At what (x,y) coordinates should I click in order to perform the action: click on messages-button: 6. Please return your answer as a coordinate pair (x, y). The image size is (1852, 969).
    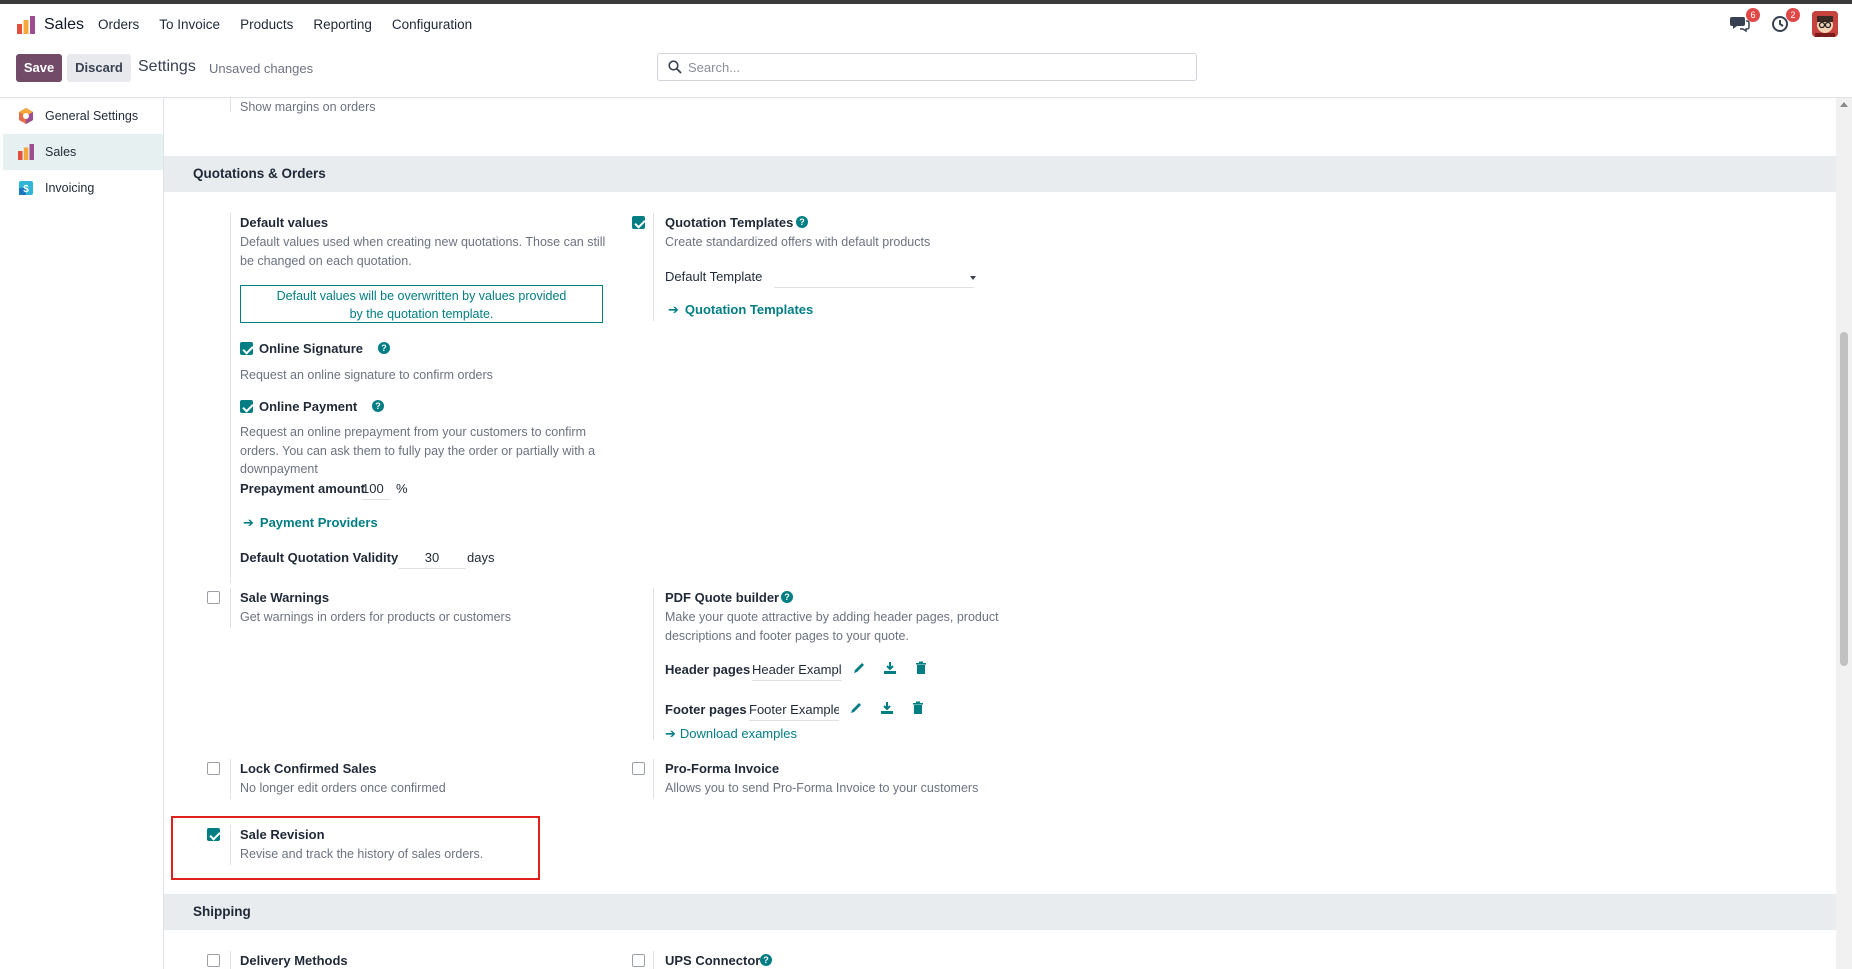
    Looking at the image, I should click on (1745, 21).